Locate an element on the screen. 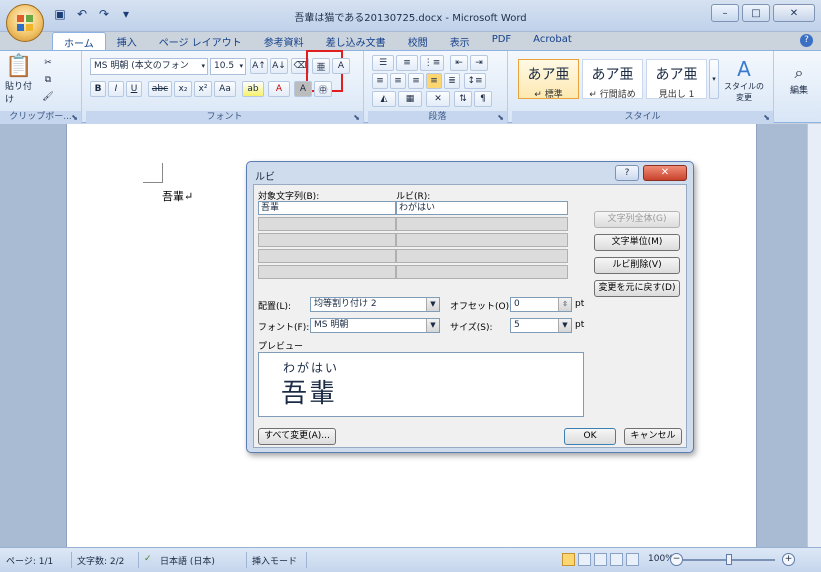 This screenshot has width=821, height=572. subscript-button: x₂ is located at coordinates (183, 89).